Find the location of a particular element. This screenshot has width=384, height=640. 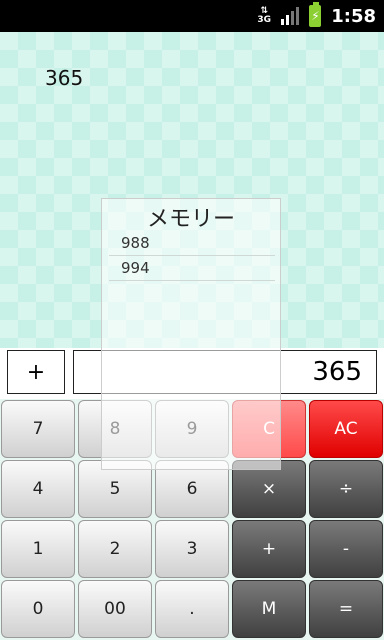

plus-button: + is located at coordinates (269, 549).